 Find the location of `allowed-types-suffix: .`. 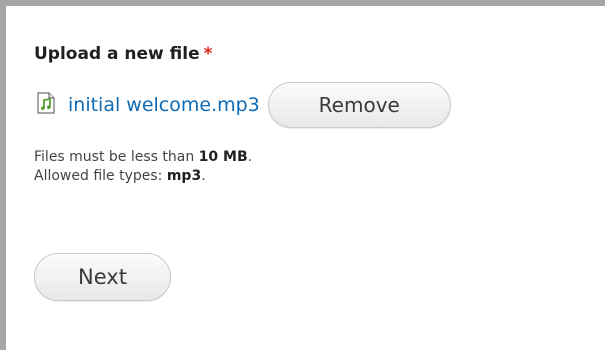

allowed-types-suffix: . is located at coordinates (203, 176).